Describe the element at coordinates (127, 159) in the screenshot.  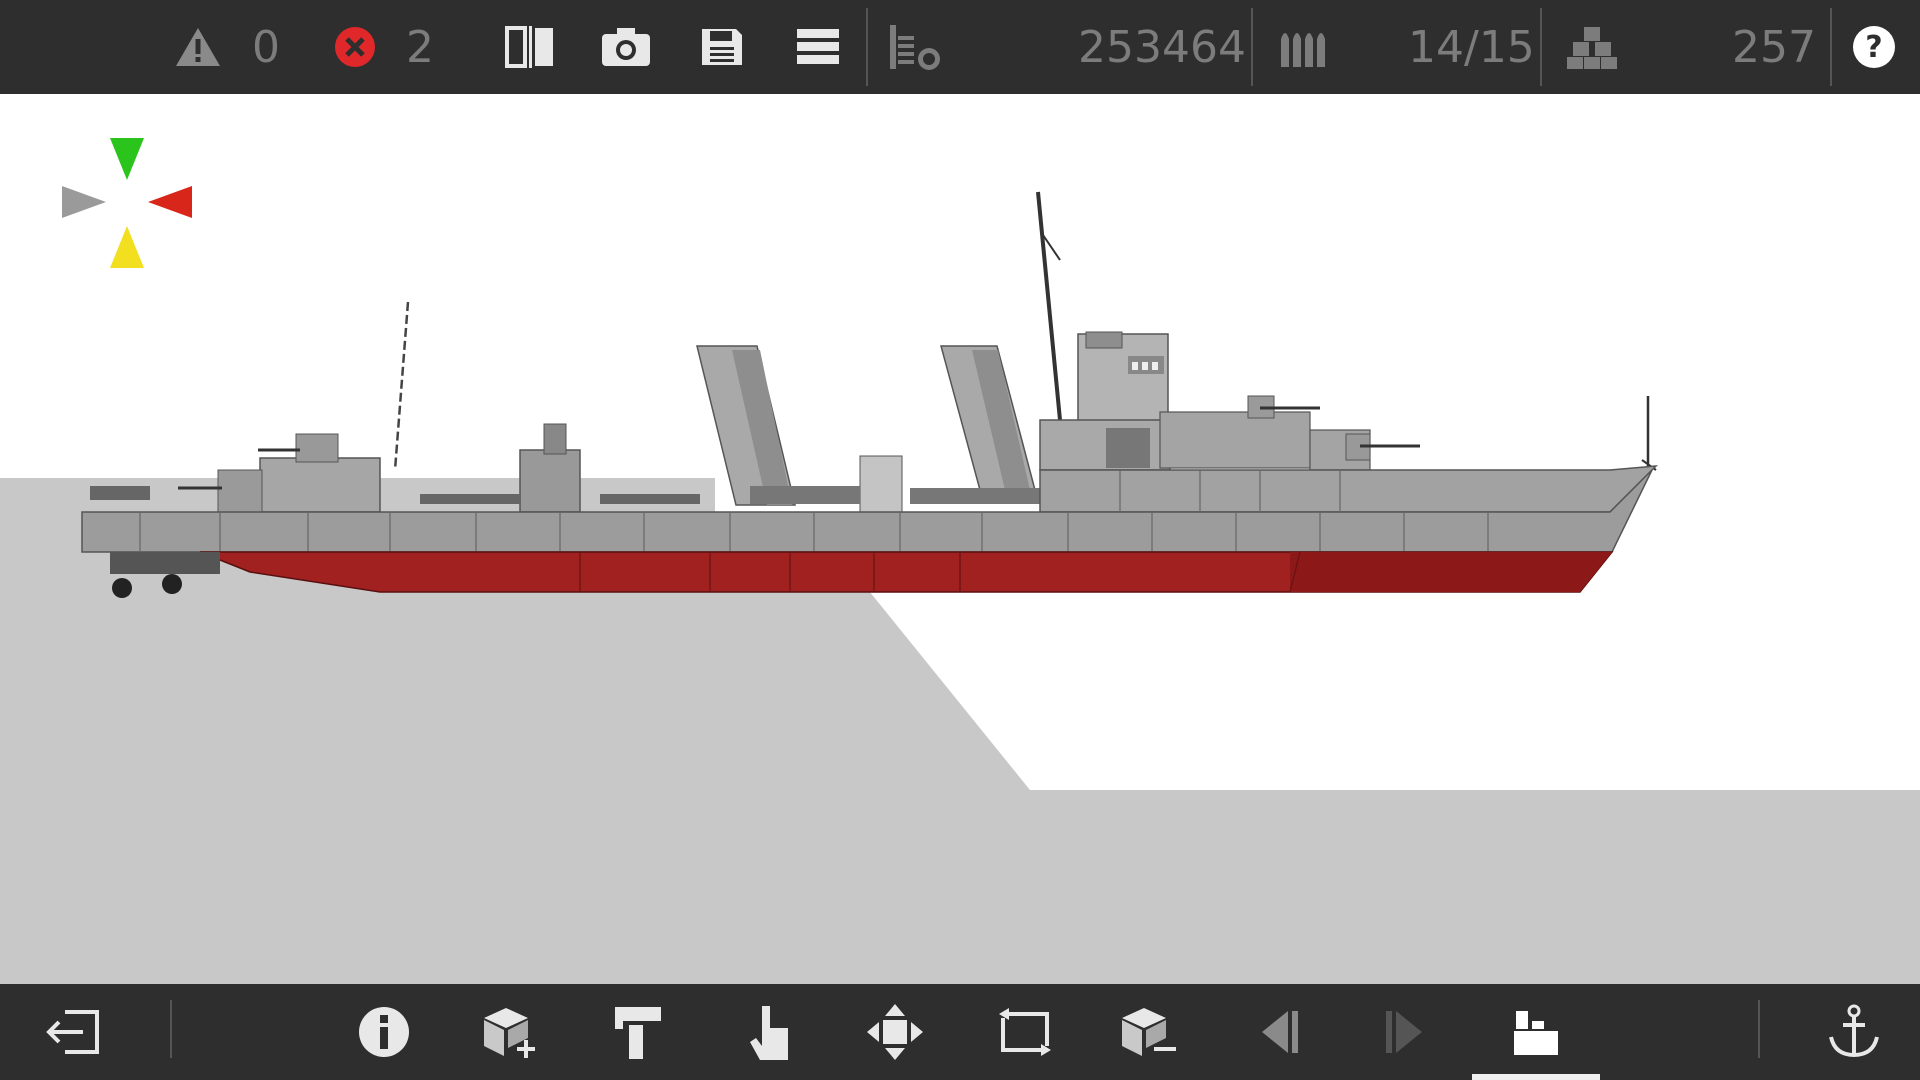
I see `compass-green-arrow` at that location.